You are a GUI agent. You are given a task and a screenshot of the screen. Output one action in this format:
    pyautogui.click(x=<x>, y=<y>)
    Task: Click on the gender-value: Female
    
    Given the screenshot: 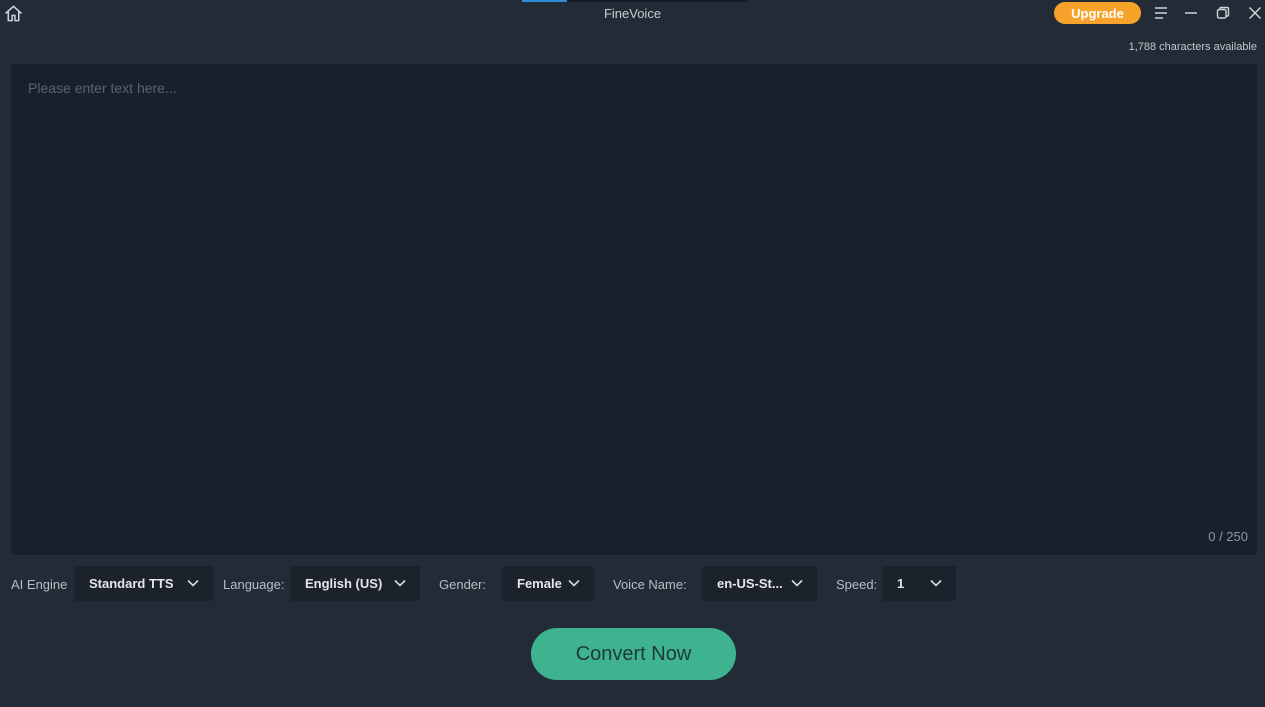 What is the action you would take?
    pyautogui.click(x=539, y=583)
    